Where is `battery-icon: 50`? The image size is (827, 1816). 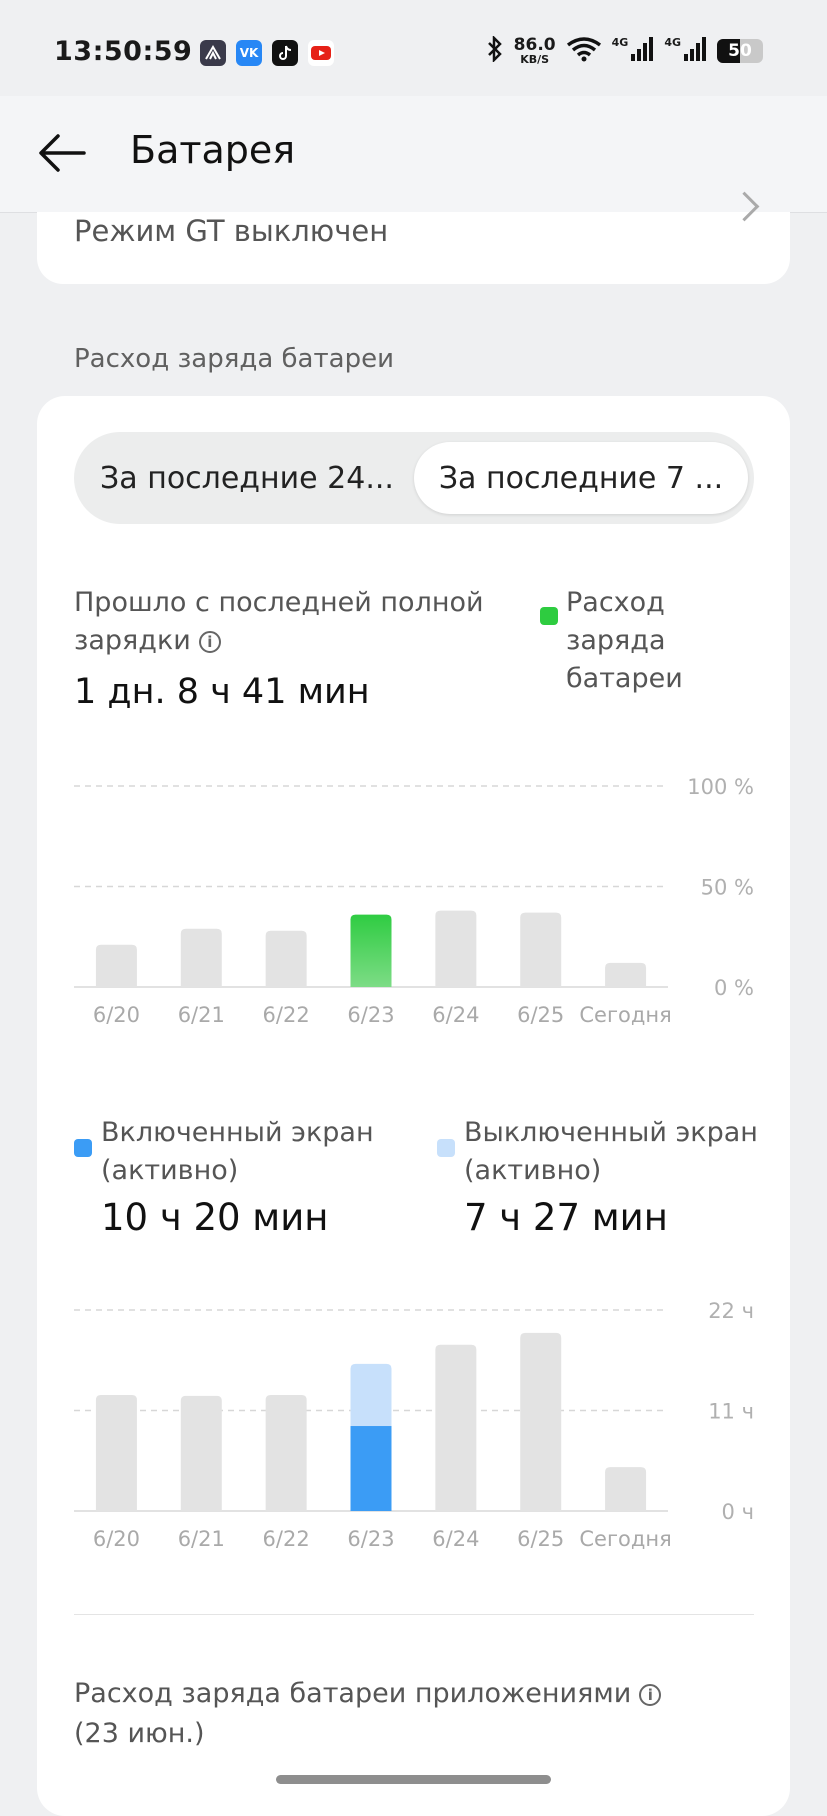 battery-icon: 50 is located at coordinates (740, 51).